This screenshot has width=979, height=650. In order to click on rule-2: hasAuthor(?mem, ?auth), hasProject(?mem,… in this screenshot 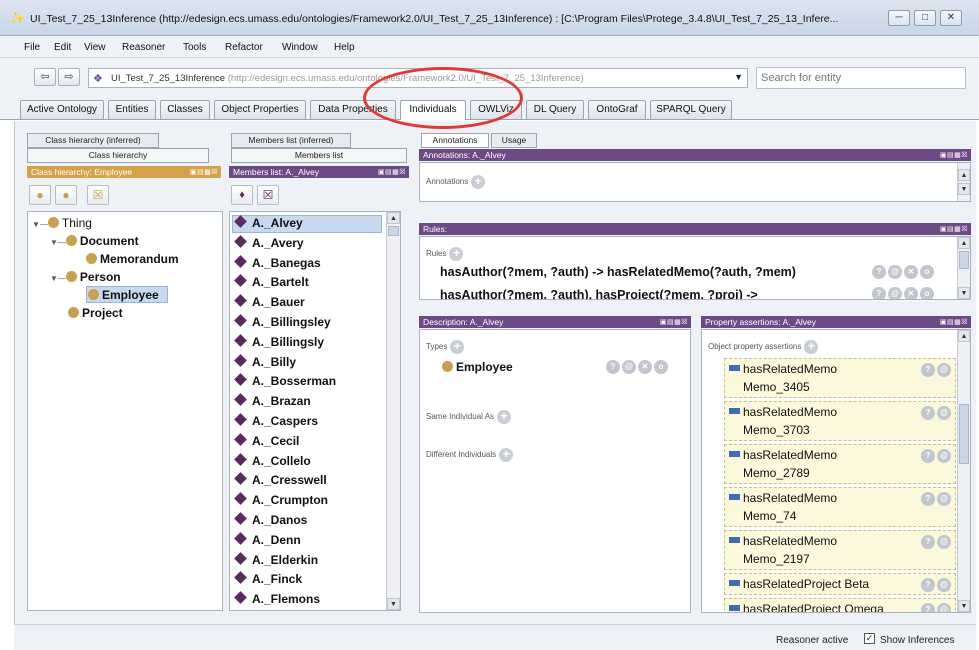, I will do `click(599, 293)`.